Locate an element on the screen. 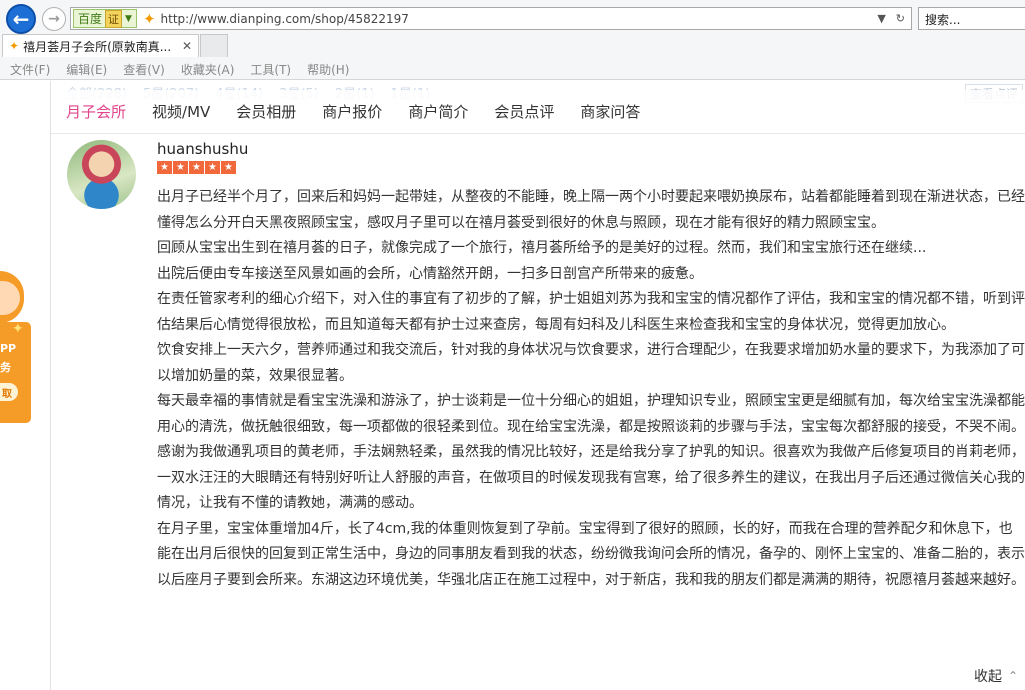 The height and width of the screenshot is (690, 1025). browser-tab: ✦ 禧月荟月子会所(原敦南真... ✕ is located at coordinates (100, 45).